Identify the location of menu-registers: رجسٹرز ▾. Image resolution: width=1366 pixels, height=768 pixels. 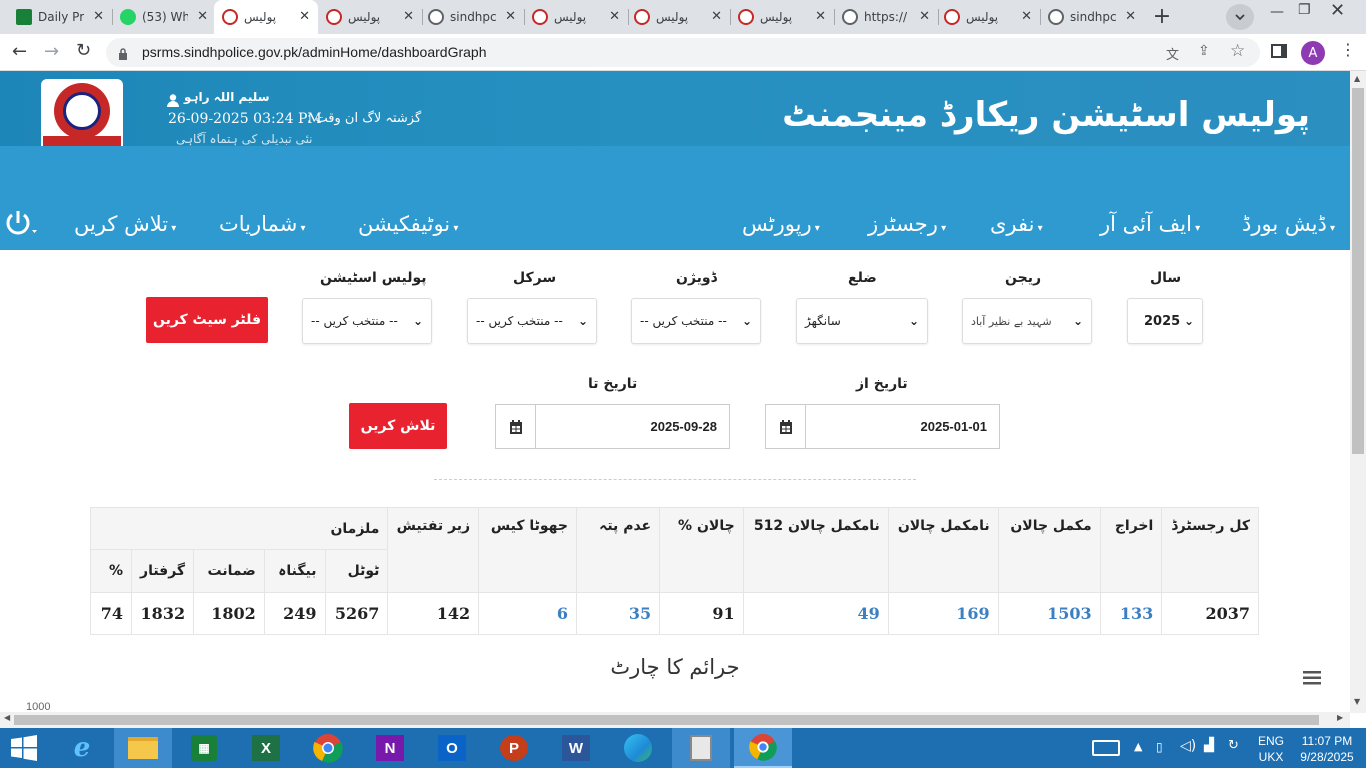
(907, 224).